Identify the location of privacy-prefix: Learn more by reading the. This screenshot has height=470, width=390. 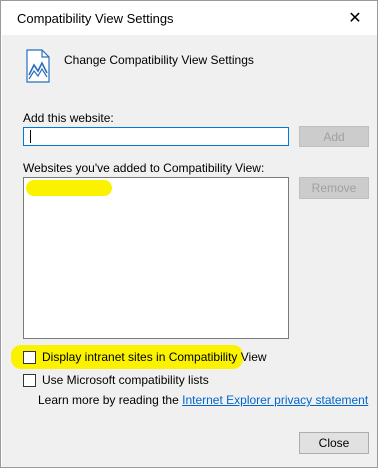
(108, 400).